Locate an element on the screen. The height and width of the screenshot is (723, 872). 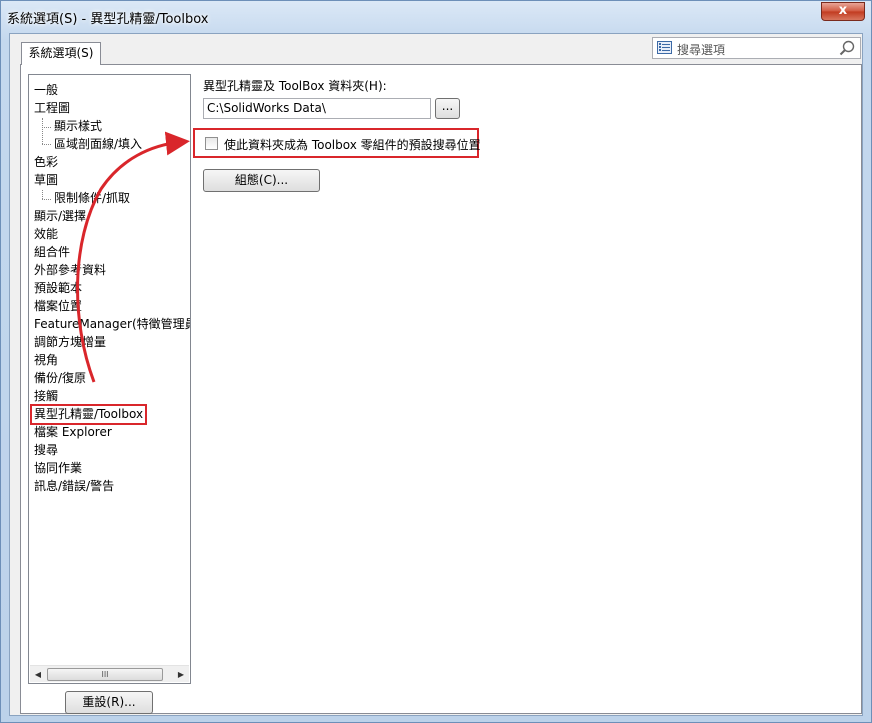
search-options-box: 搜尋選項 is located at coordinates (756, 48).